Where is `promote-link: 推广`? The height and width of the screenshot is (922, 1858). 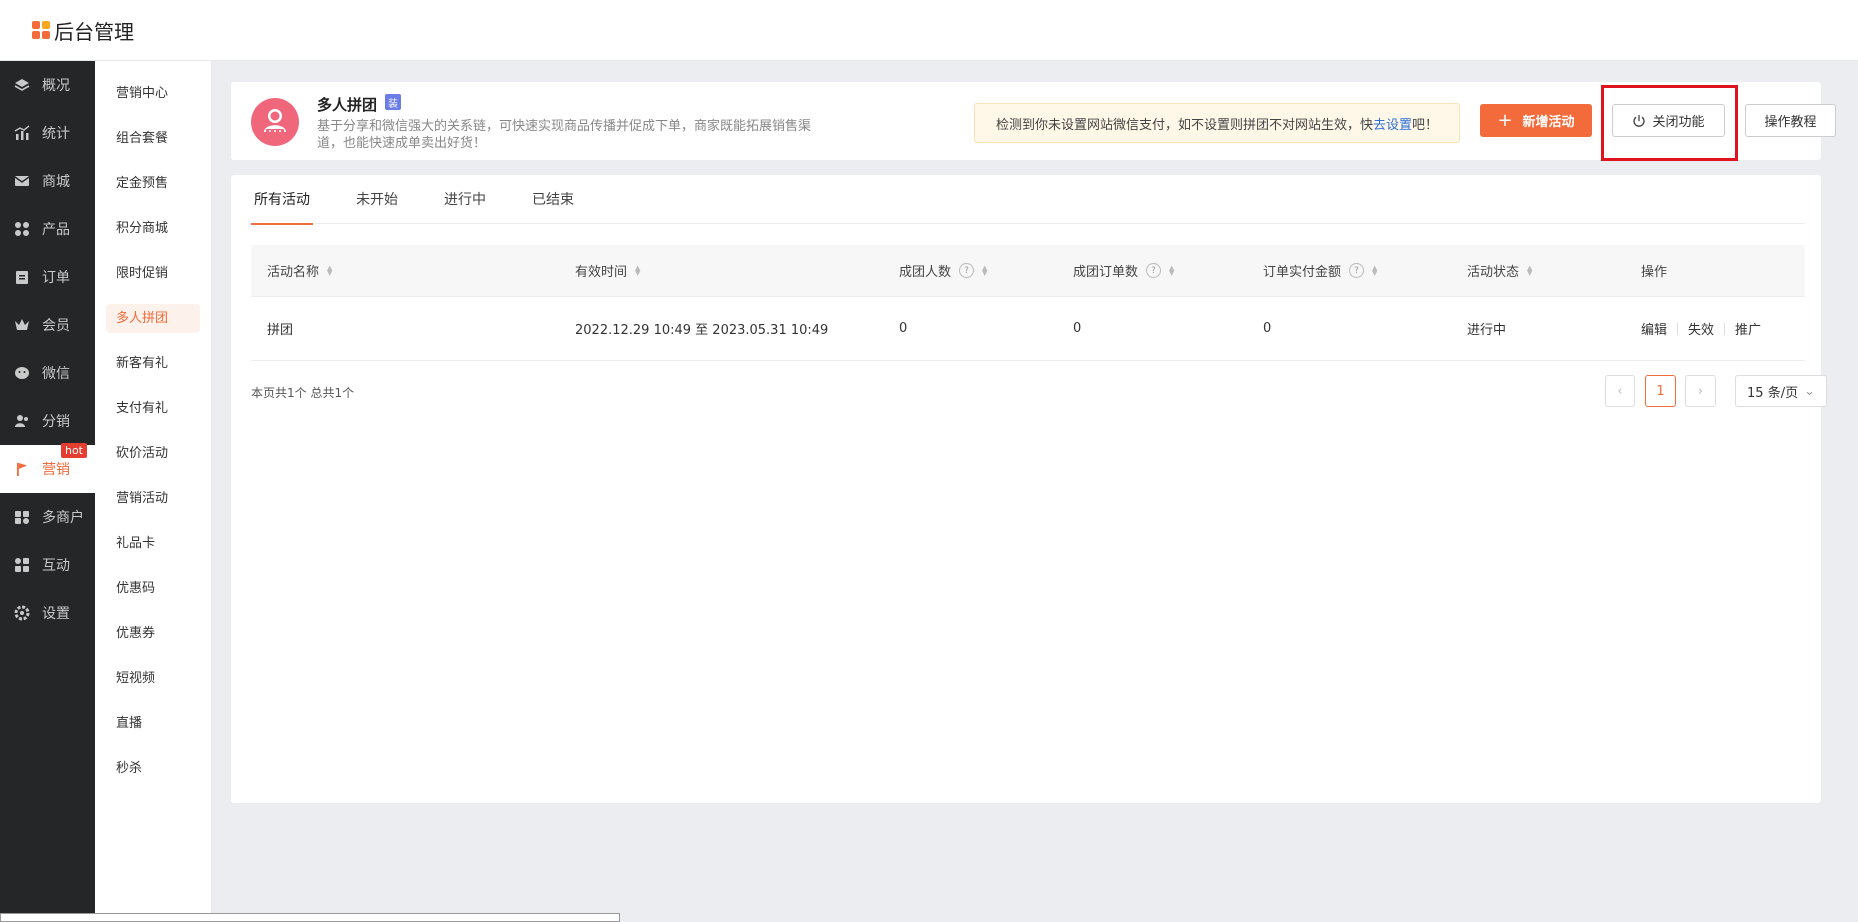
promote-link: 推广 is located at coordinates (1748, 328).